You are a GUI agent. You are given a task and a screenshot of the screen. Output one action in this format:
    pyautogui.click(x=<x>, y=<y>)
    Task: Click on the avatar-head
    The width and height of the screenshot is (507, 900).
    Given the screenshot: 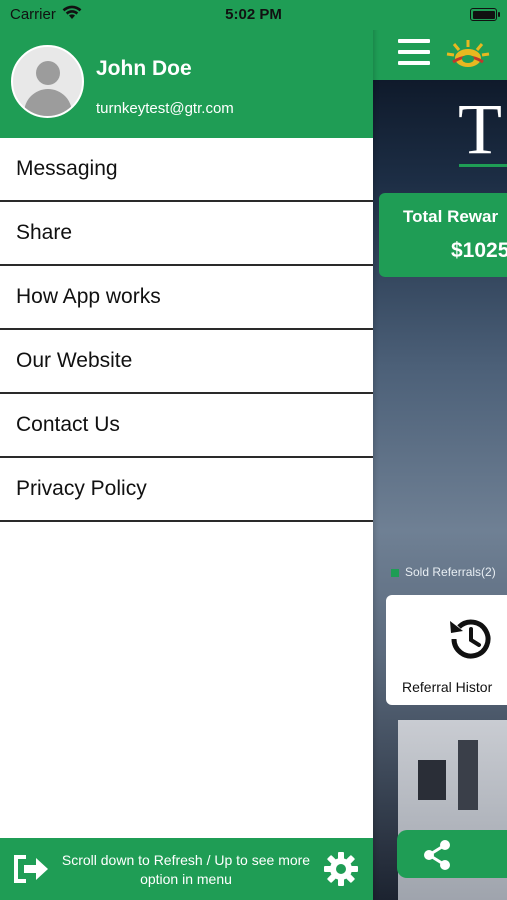 What is the action you would take?
    pyautogui.click(x=48, y=73)
    